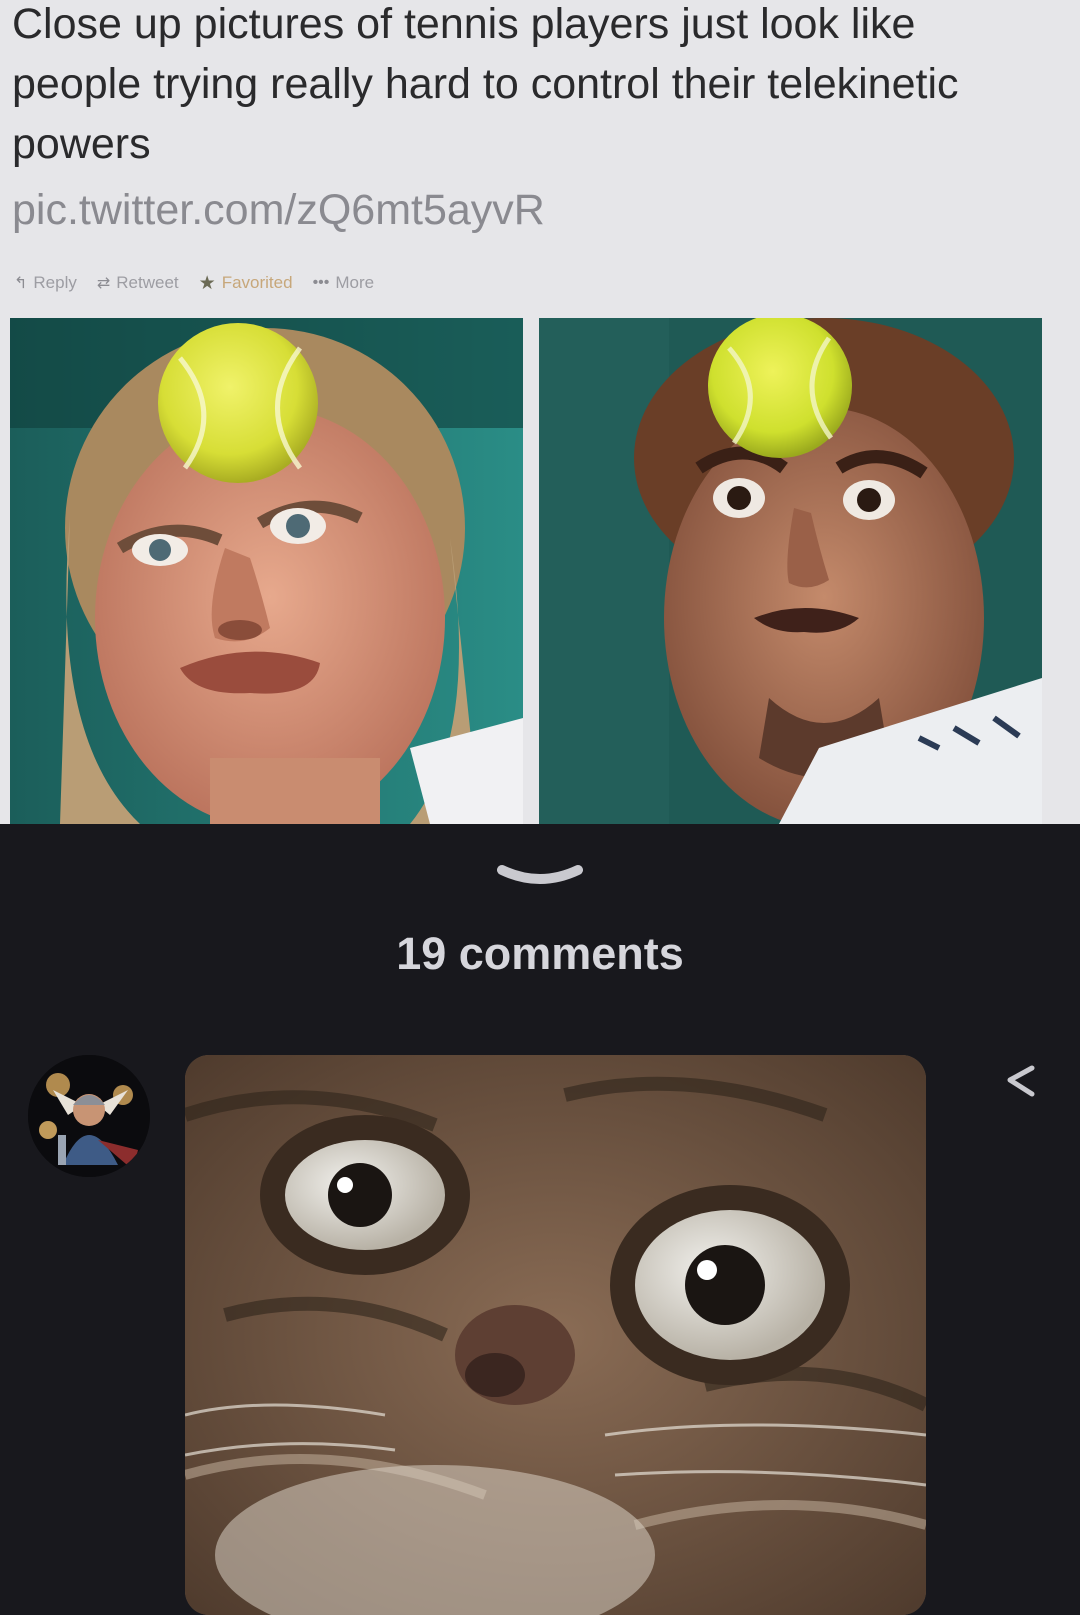 The width and height of the screenshot is (1080, 1615). I want to click on reply-icon: ↰, so click(21, 283).